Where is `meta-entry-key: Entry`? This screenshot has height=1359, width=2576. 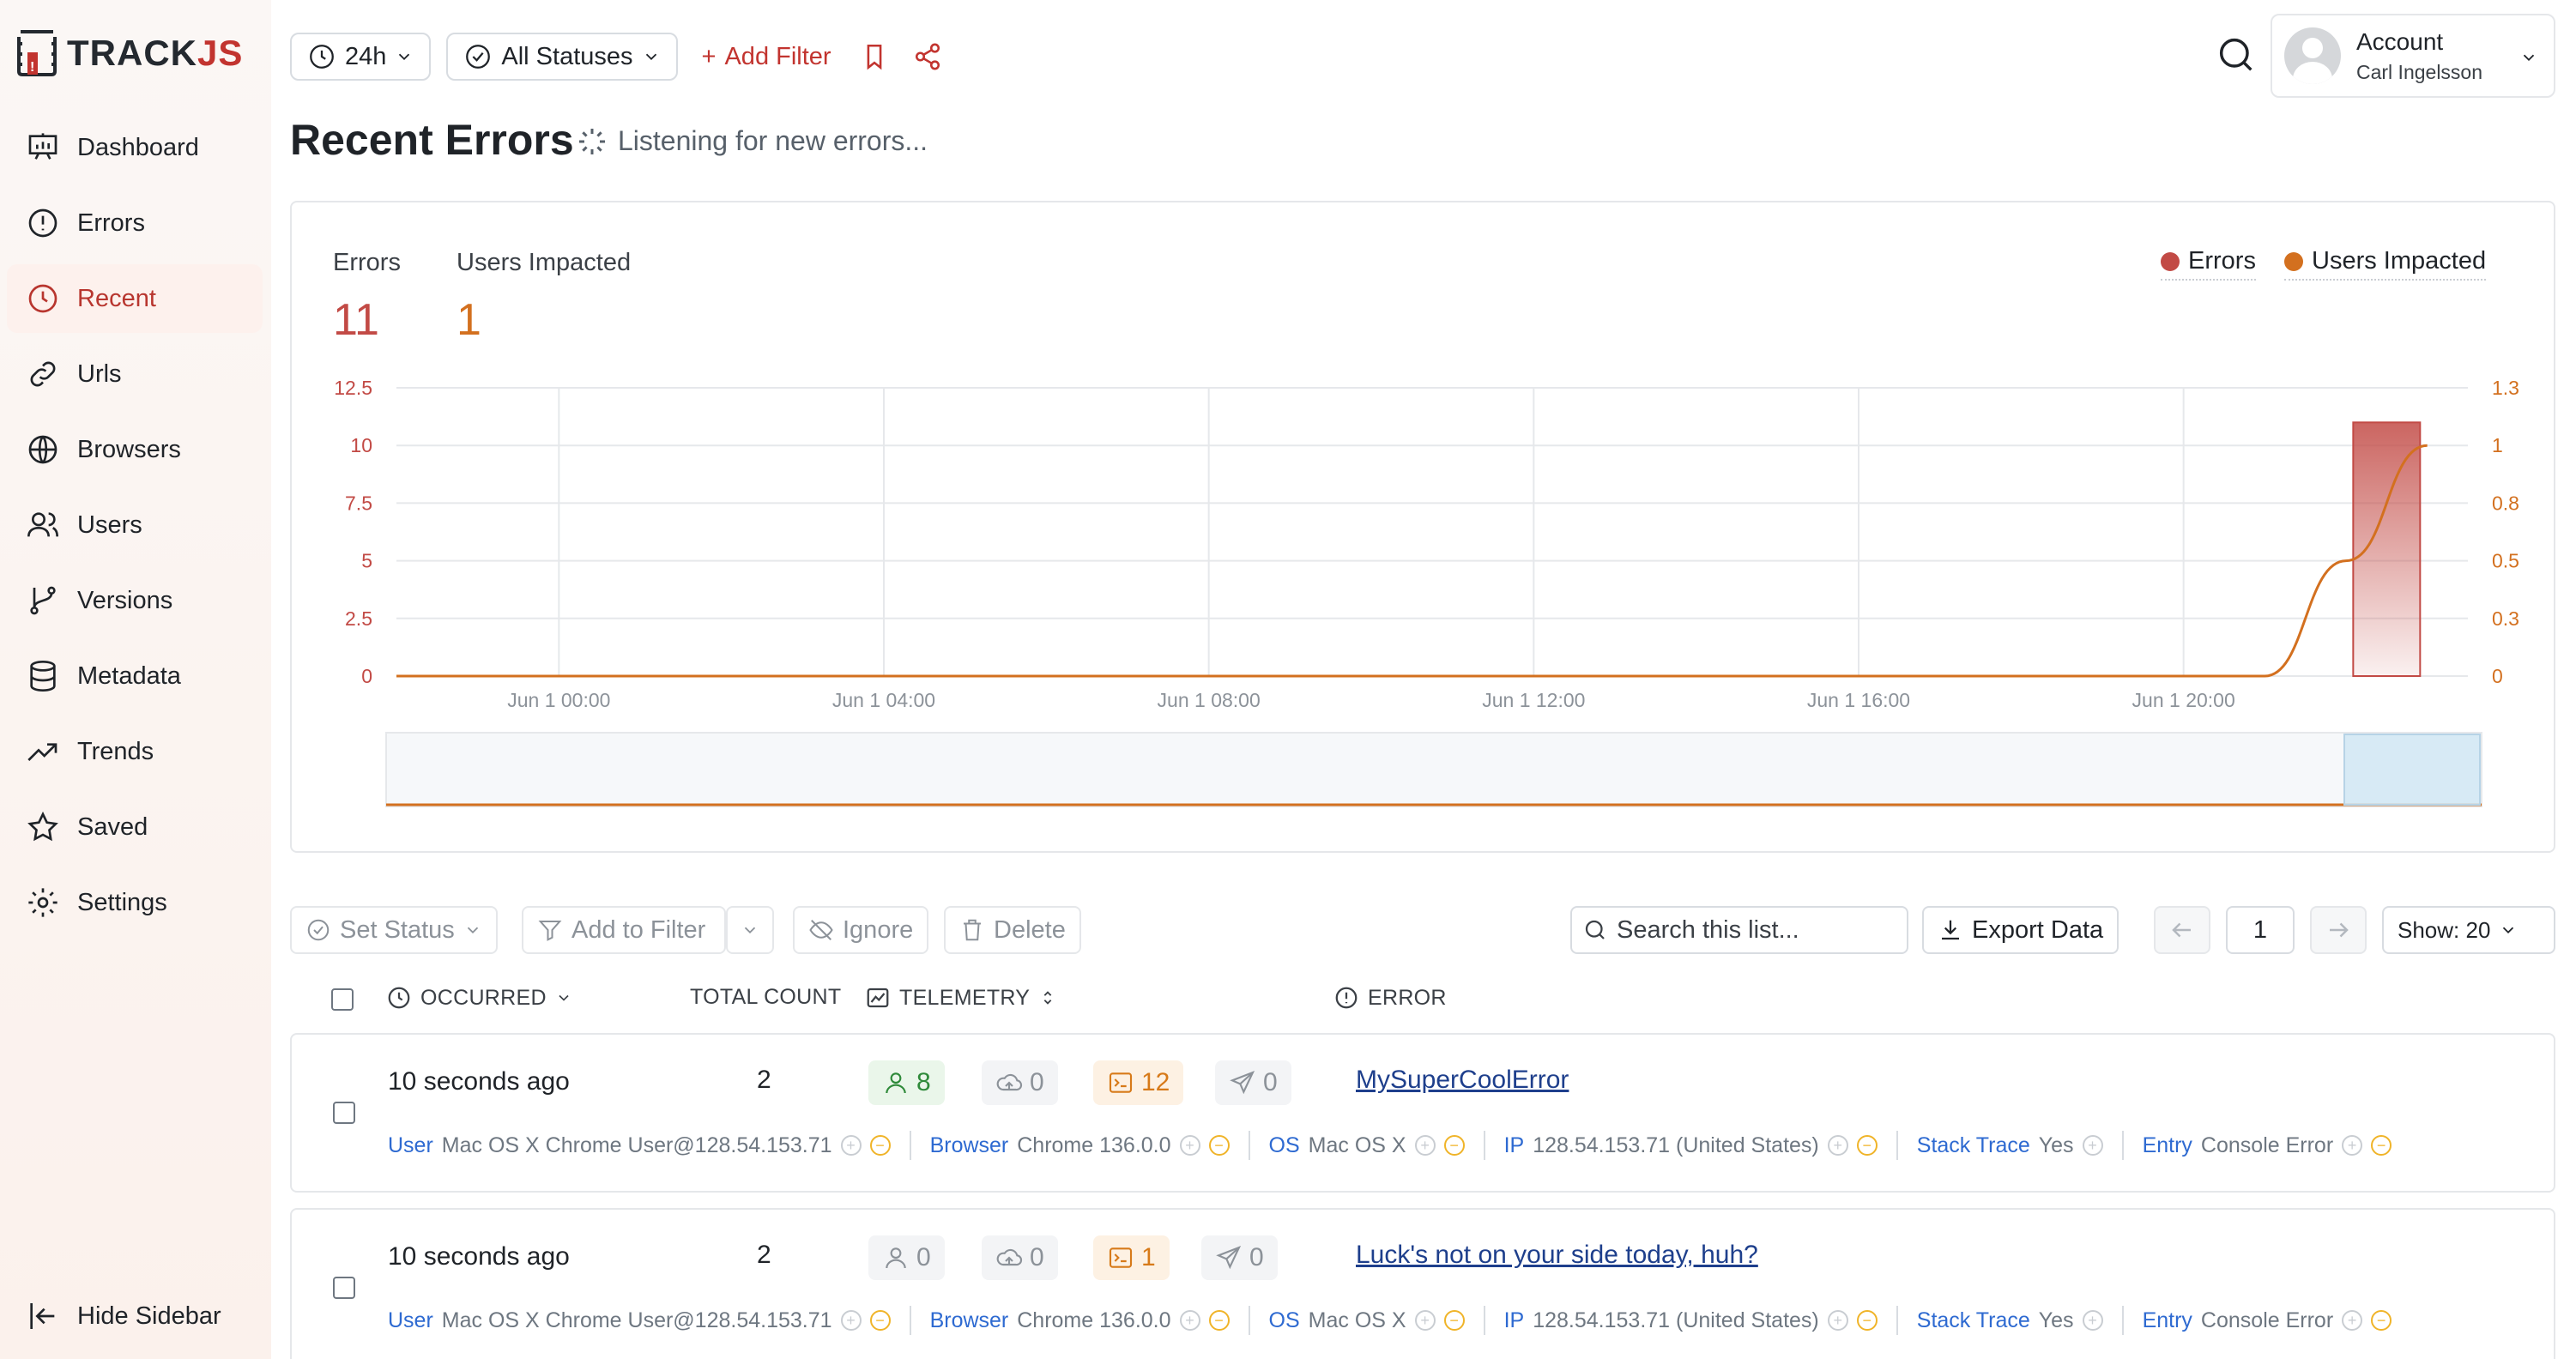 meta-entry-key: Entry is located at coordinates (2167, 1320).